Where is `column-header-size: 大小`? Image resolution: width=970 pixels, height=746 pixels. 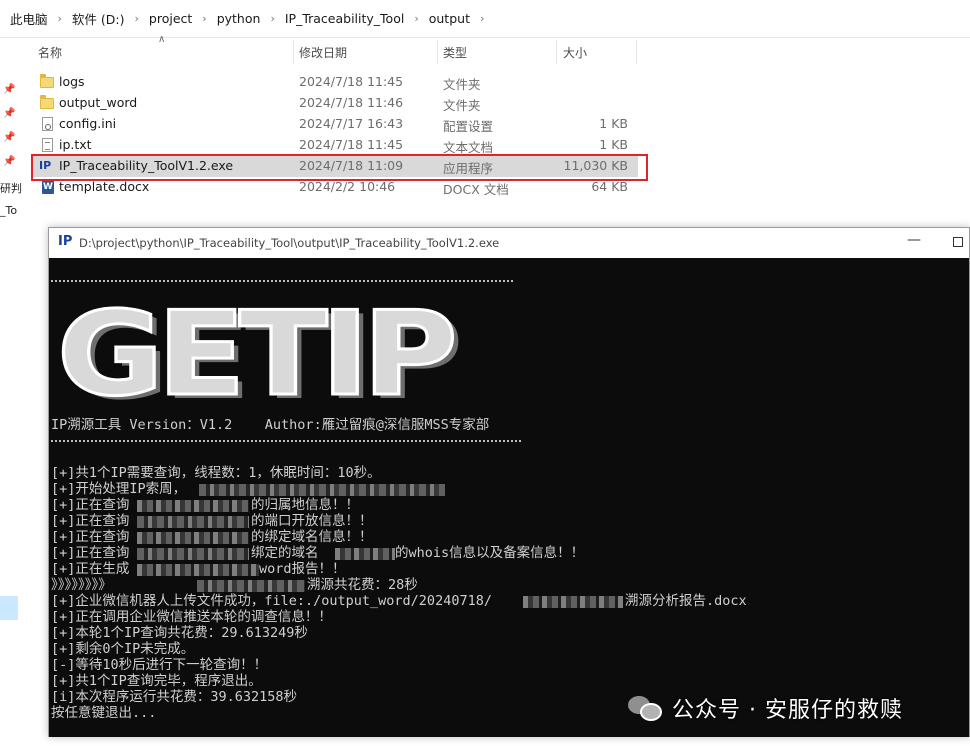 column-header-size: 大小 is located at coordinates (575, 52).